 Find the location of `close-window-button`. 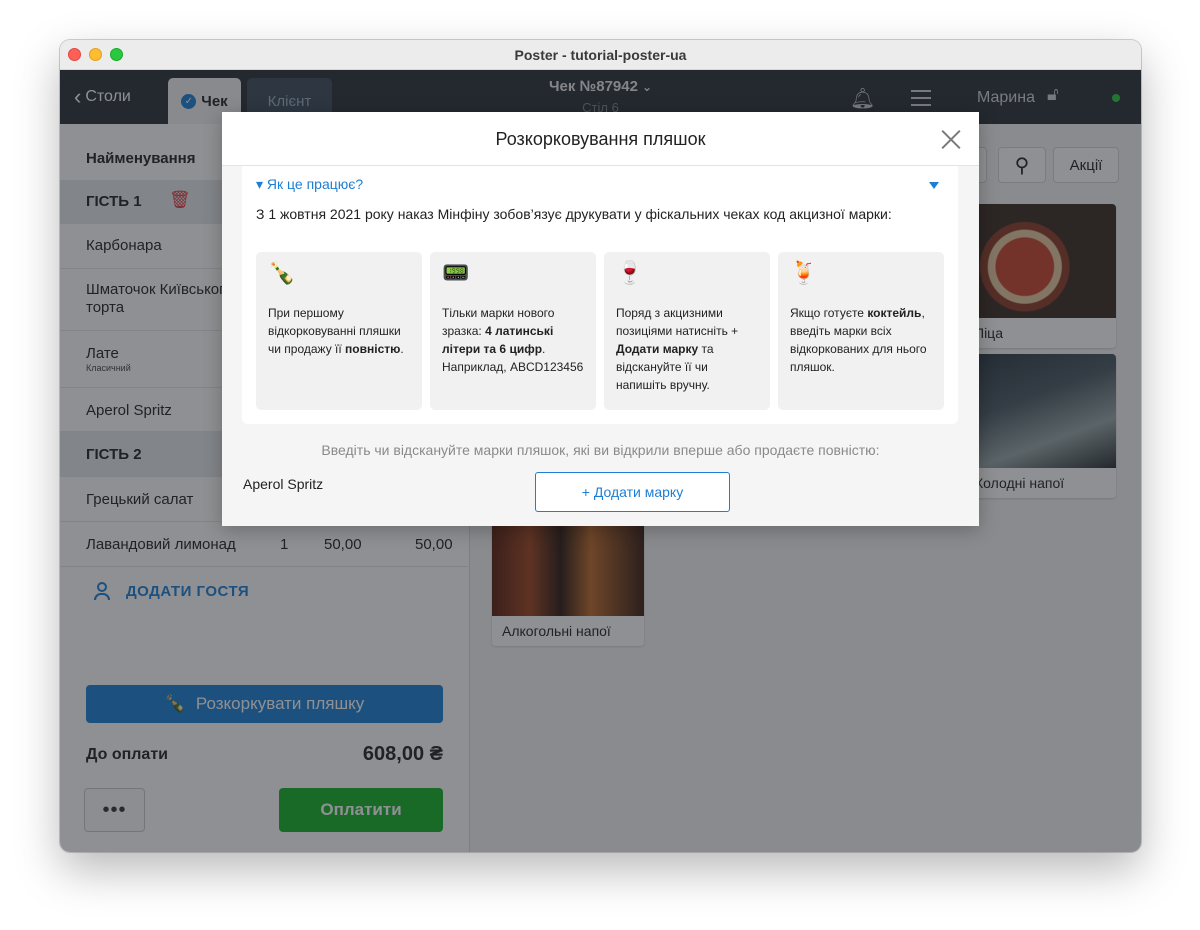

close-window-button is located at coordinates (74, 54).